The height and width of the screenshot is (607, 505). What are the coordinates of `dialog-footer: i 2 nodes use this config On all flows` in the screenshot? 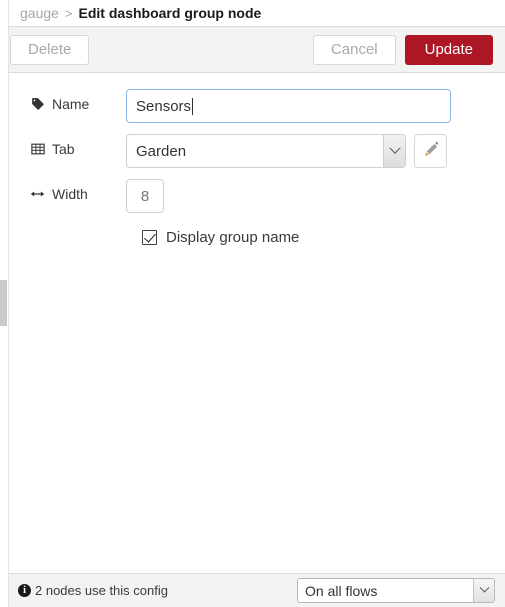 It's located at (252, 590).